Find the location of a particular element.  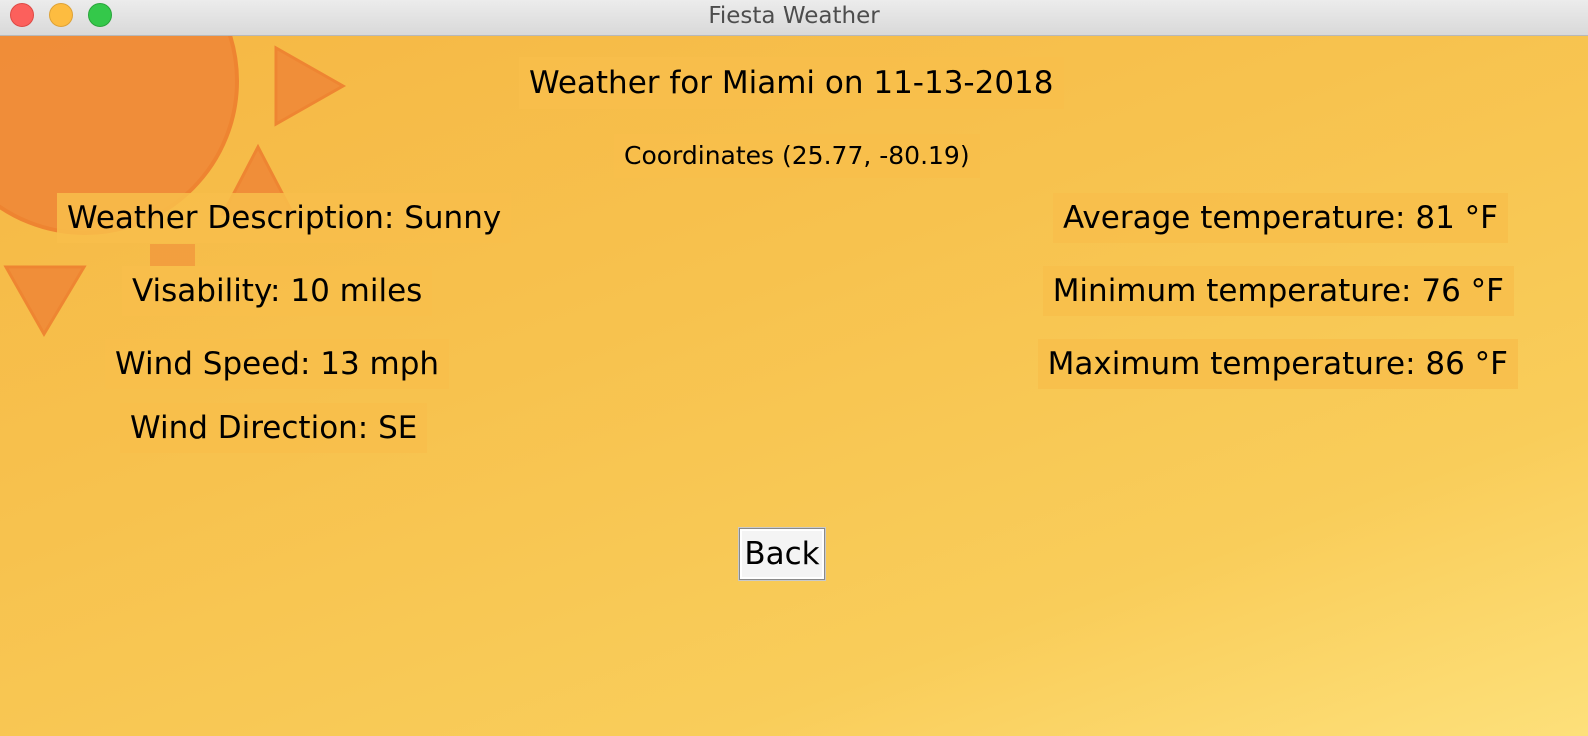

page-title: Weather for Miami on 11-13-2018 is located at coordinates (791, 83).